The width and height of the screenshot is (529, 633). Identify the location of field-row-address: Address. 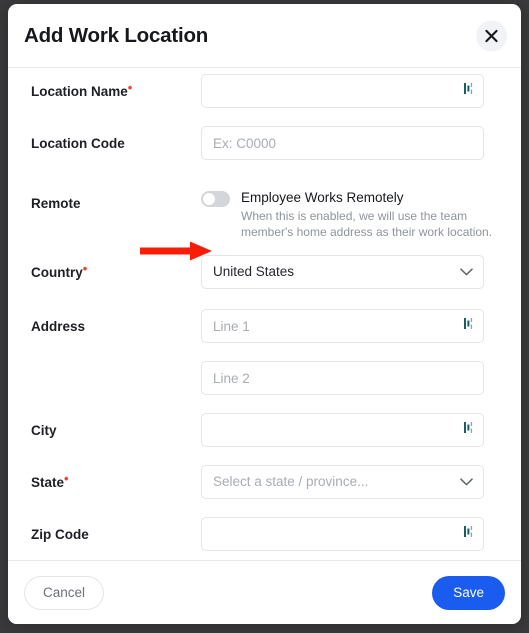
(264, 329).